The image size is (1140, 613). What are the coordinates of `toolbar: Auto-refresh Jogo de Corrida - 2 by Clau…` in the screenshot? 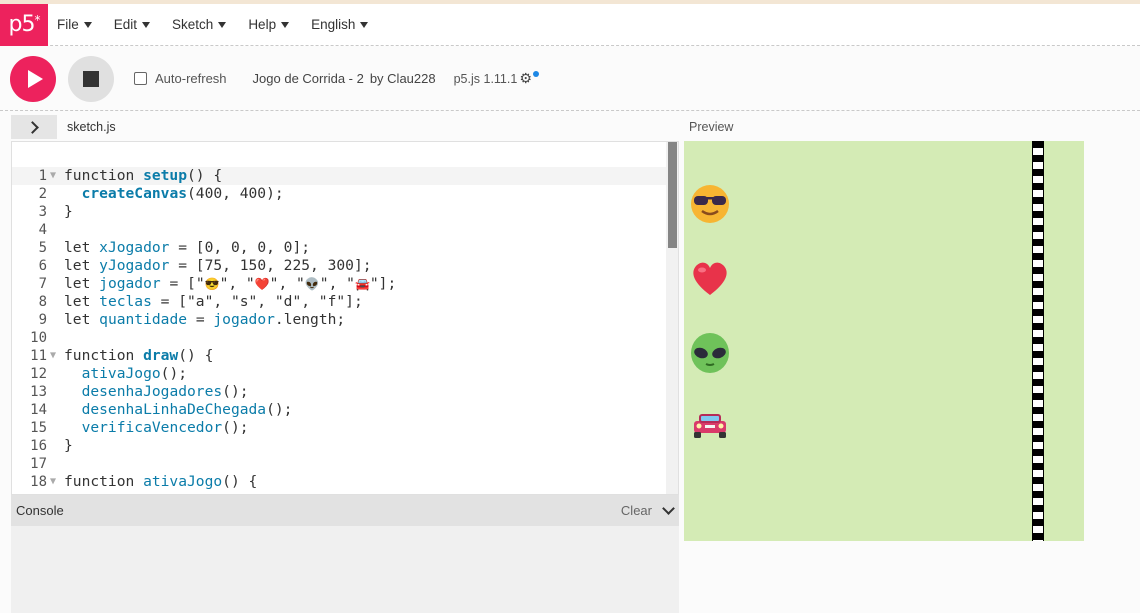 It's located at (570, 79).